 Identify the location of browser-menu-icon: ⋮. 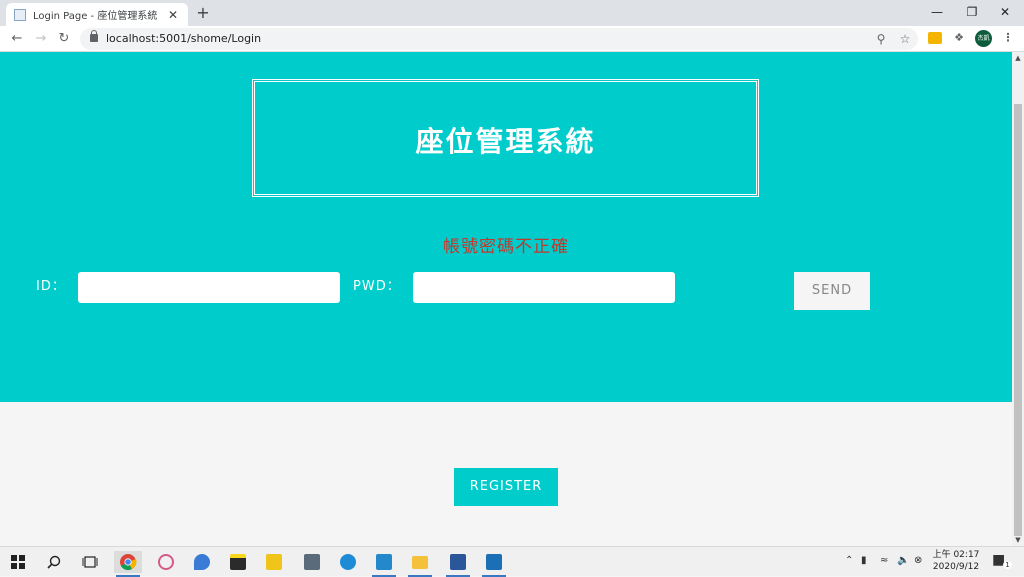
(1008, 38).